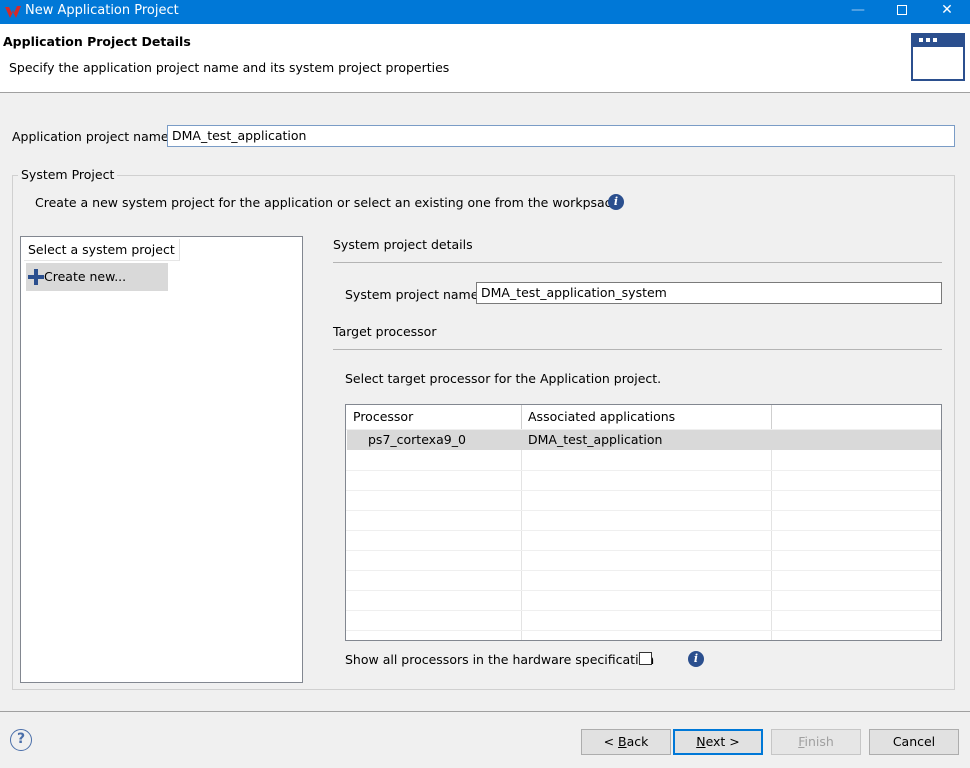  Describe the element at coordinates (92, 136) in the screenshot. I see `project-name-label: Application project name:` at that location.